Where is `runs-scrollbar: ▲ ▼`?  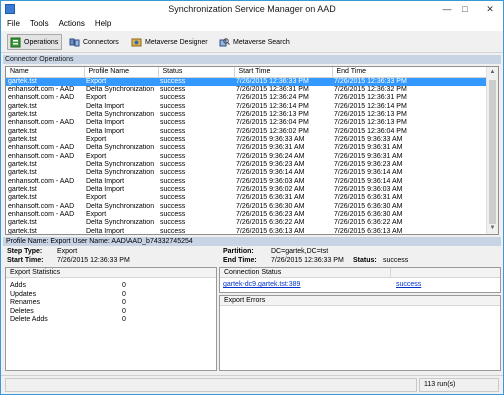 runs-scrollbar: ▲ ▼ is located at coordinates (492, 150).